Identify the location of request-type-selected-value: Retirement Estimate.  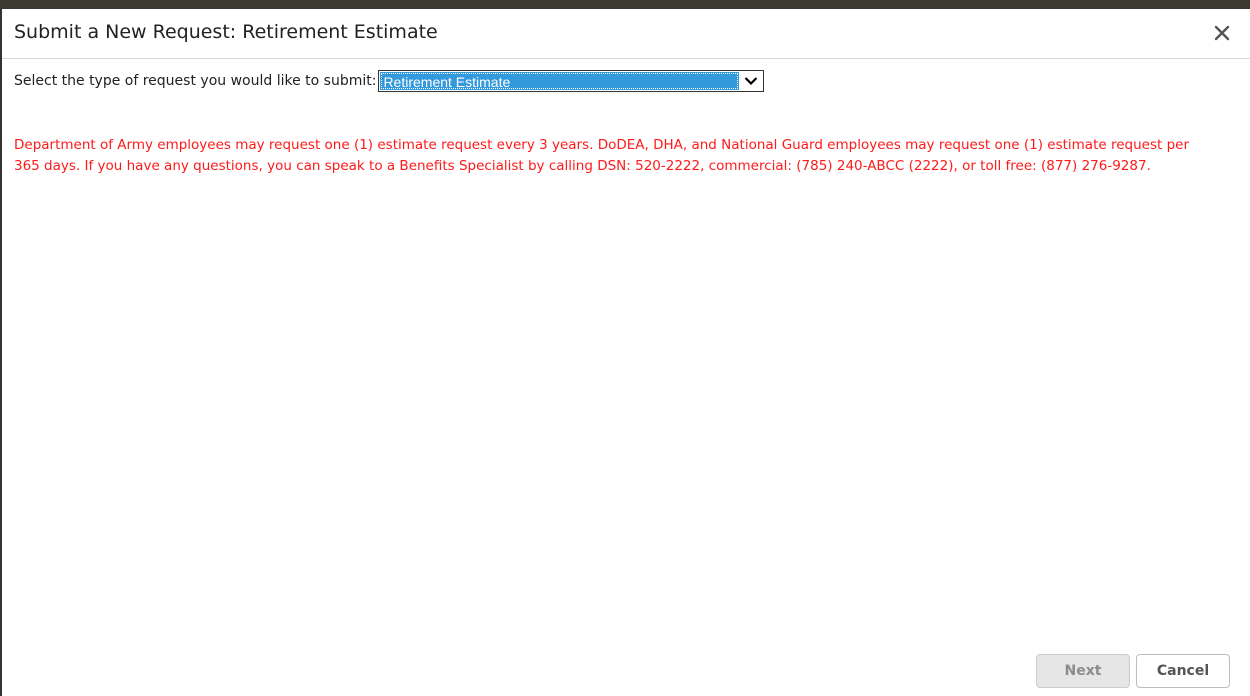
(560, 81).